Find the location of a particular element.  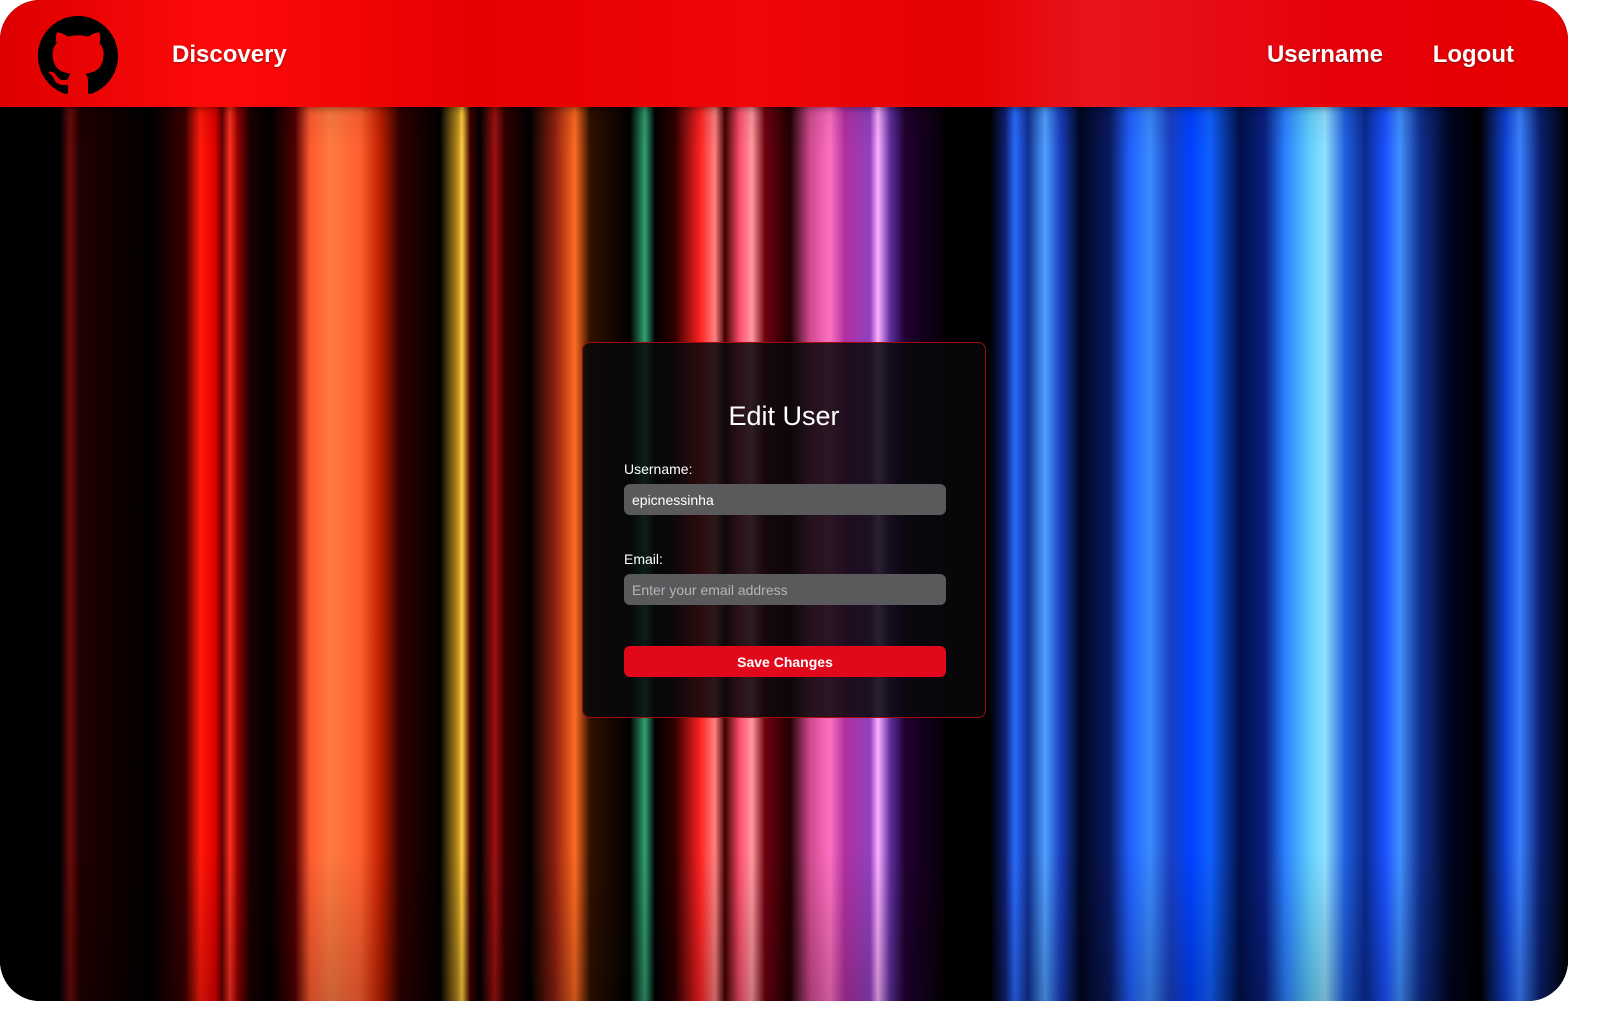

username-input is located at coordinates (785, 499).